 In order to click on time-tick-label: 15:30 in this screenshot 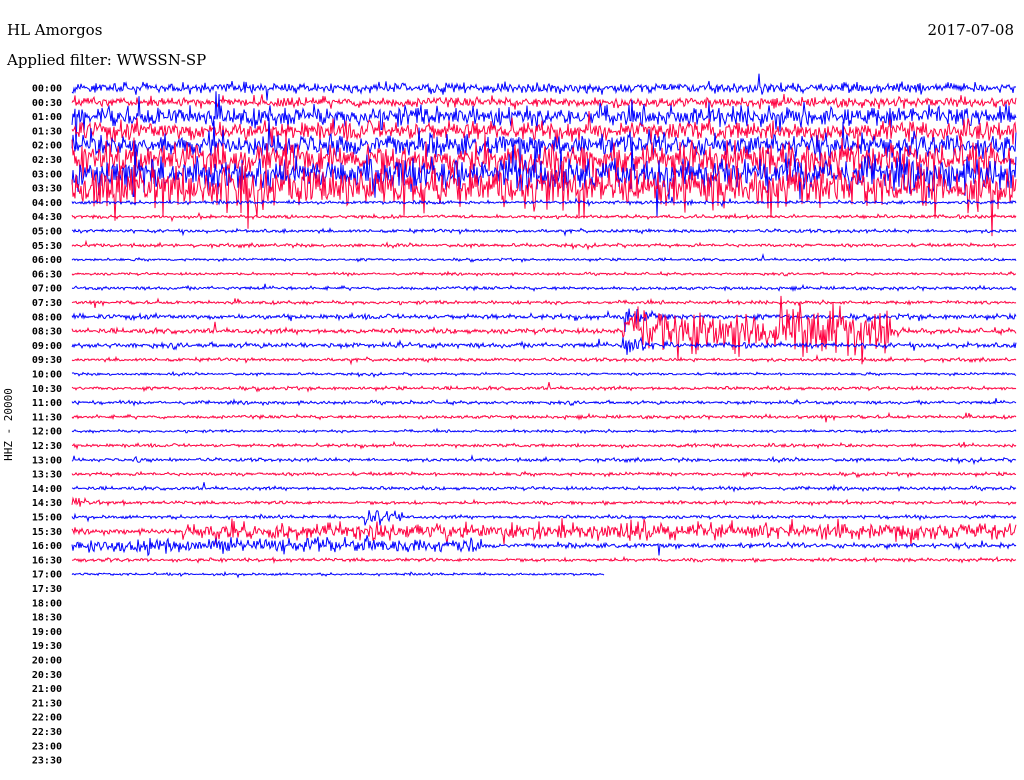, I will do `click(47, 532)`.